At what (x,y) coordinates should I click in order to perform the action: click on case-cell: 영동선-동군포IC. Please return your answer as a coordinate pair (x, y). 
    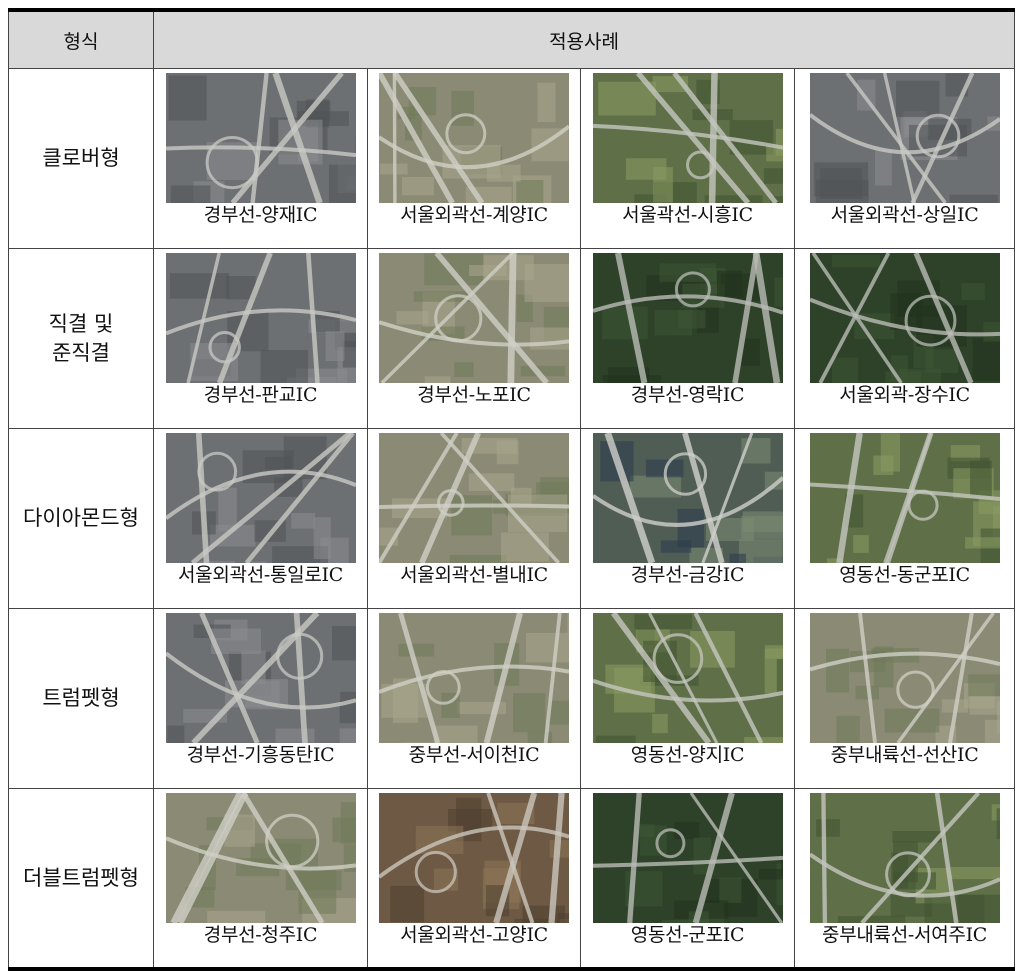
    Looking at the image, I should click on (904, 518).